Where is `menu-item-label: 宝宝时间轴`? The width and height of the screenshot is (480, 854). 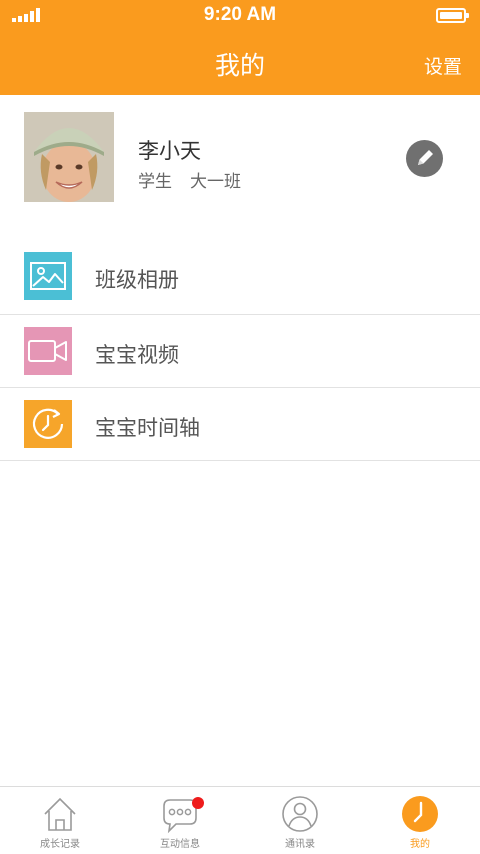 menu-item-label: 宝宝时间轴 is located at coordinates (147, 428).